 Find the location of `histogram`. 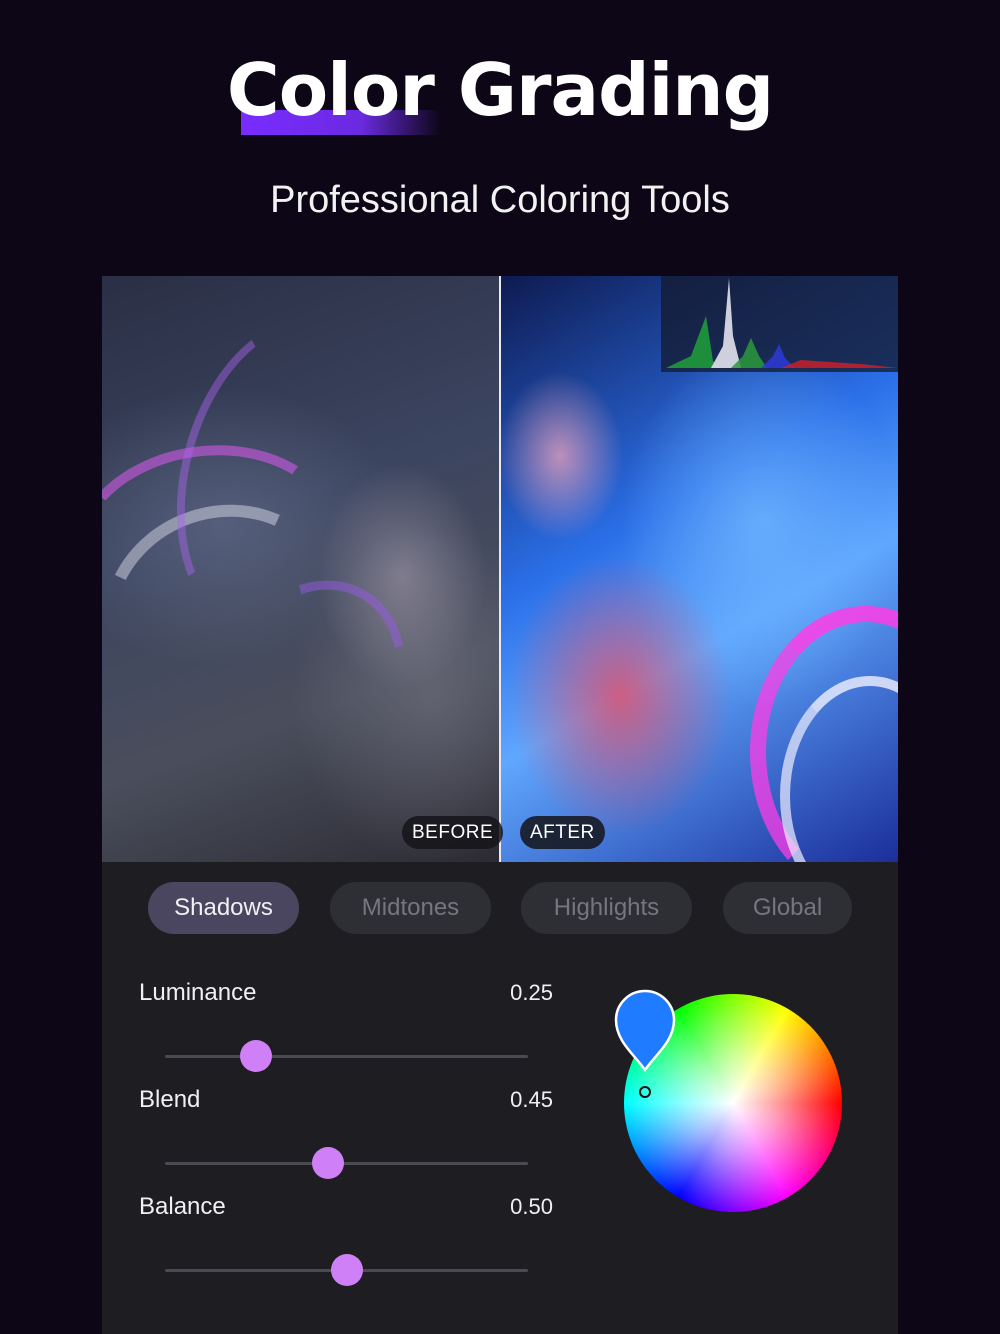

histogram is located at coordinates (779, 324).